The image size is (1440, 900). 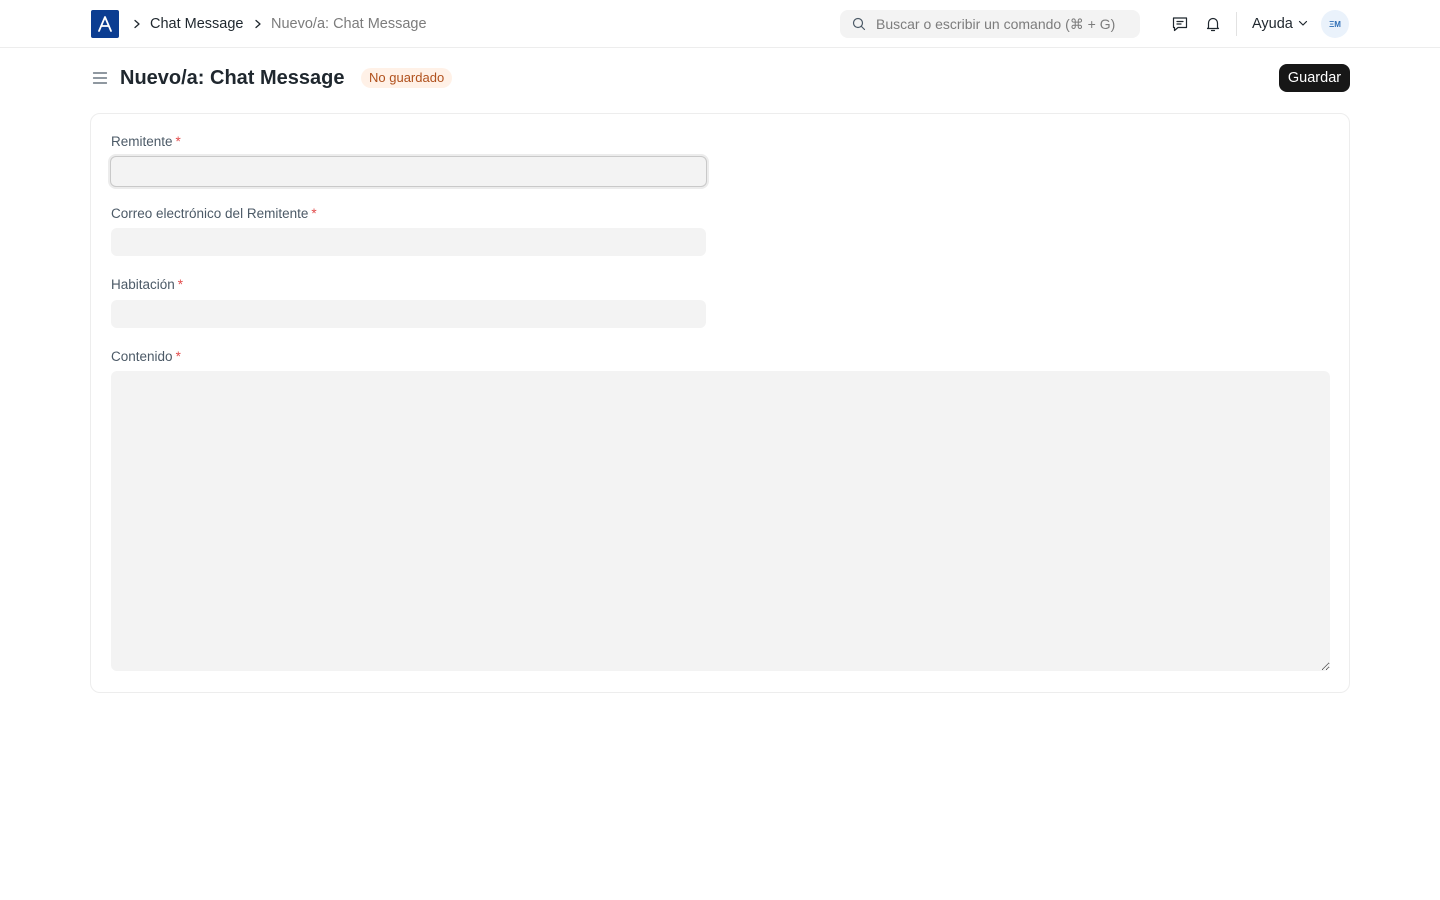 I want to click on help-label: Ayuda, so click(x=1272, y=24).